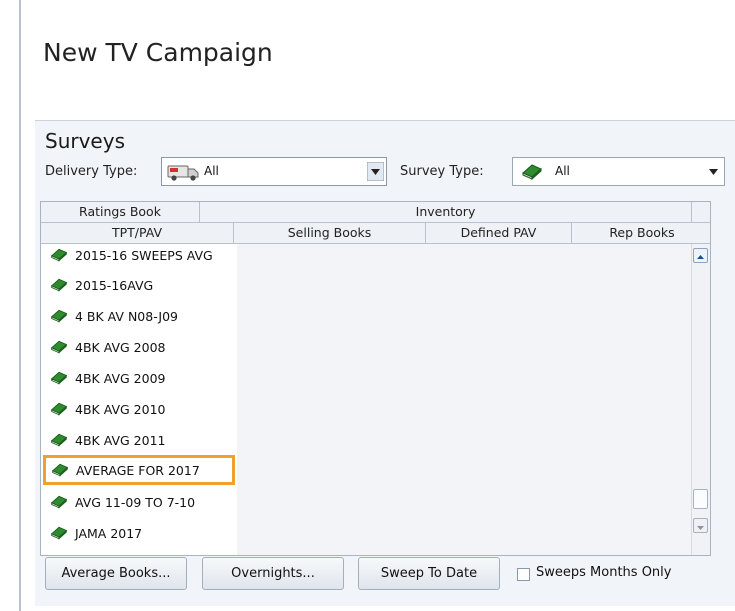  Describe the element at coordinates (120, 347) in the screenshot. I see `list-item-label: 4BK AVG 2008` at that location.